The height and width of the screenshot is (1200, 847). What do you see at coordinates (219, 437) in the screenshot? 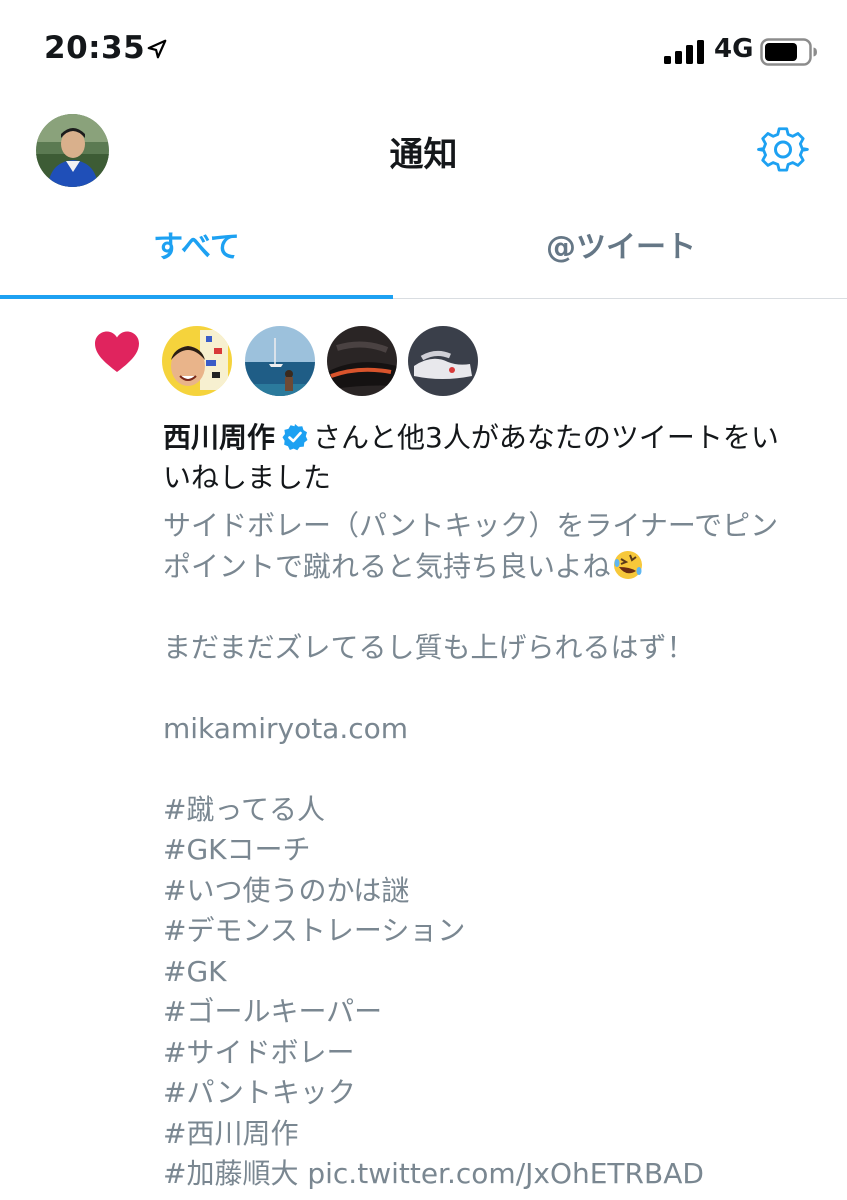
I see `actor-name-link: 西川周作` at bounding box center [219, 437].